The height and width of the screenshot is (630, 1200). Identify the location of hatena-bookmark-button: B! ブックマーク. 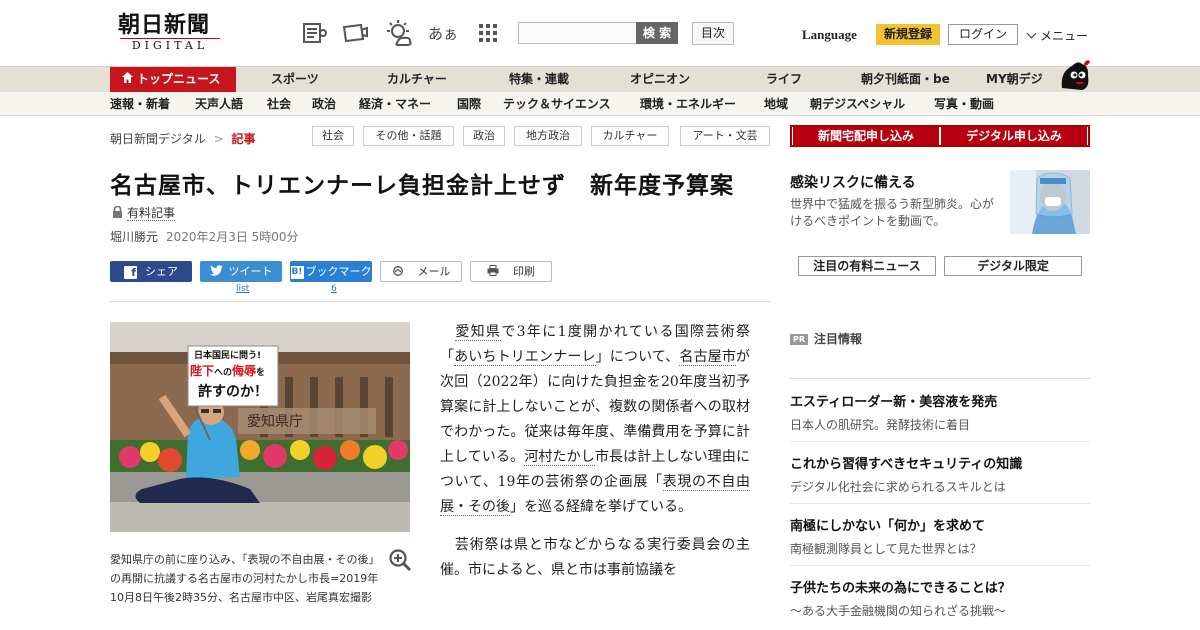
(331, 271).